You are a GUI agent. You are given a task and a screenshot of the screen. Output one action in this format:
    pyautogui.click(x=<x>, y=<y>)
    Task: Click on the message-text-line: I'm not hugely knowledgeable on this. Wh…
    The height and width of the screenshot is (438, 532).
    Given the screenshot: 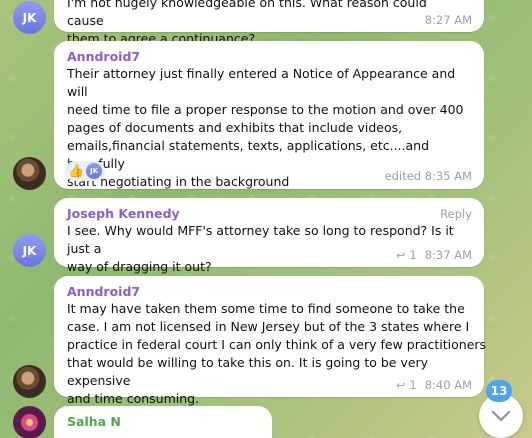 What is the action you would take?
    pyautogui.click(x=247, y=14)
    